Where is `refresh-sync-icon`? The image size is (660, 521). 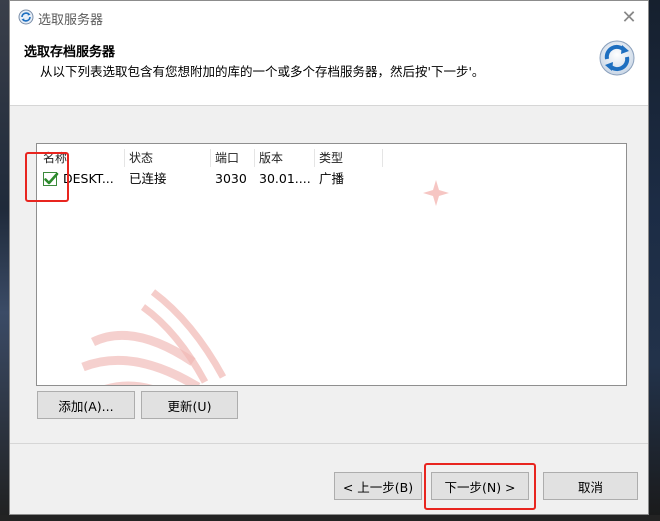 refresh-sync-icon is located at coordinates (26, 17).